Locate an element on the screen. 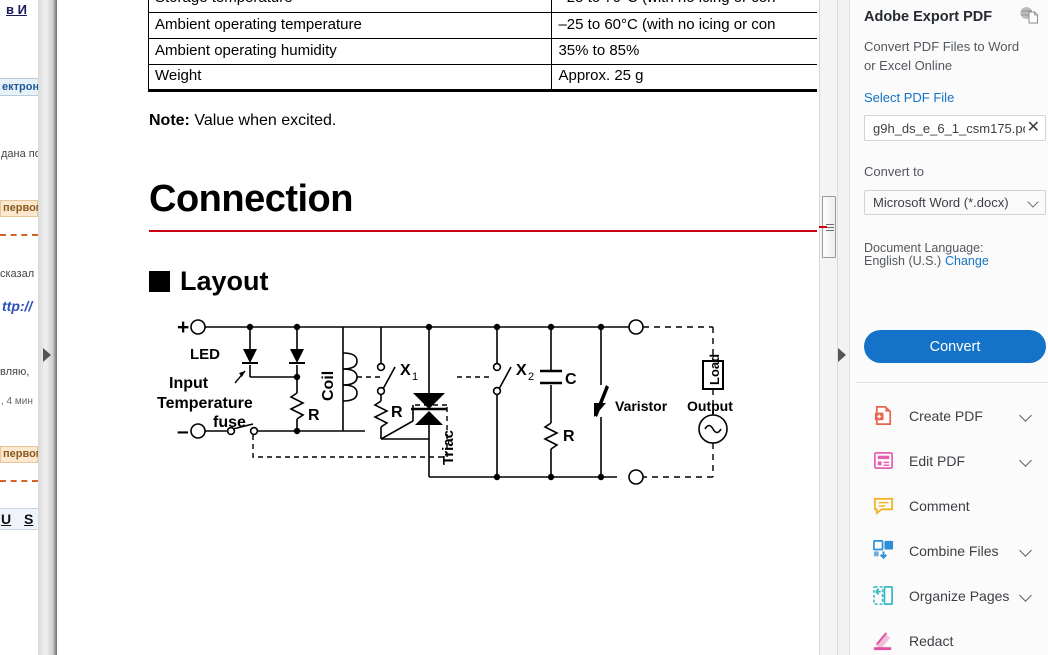  circuit-label-plus: + is located at coordinates (183, 327).